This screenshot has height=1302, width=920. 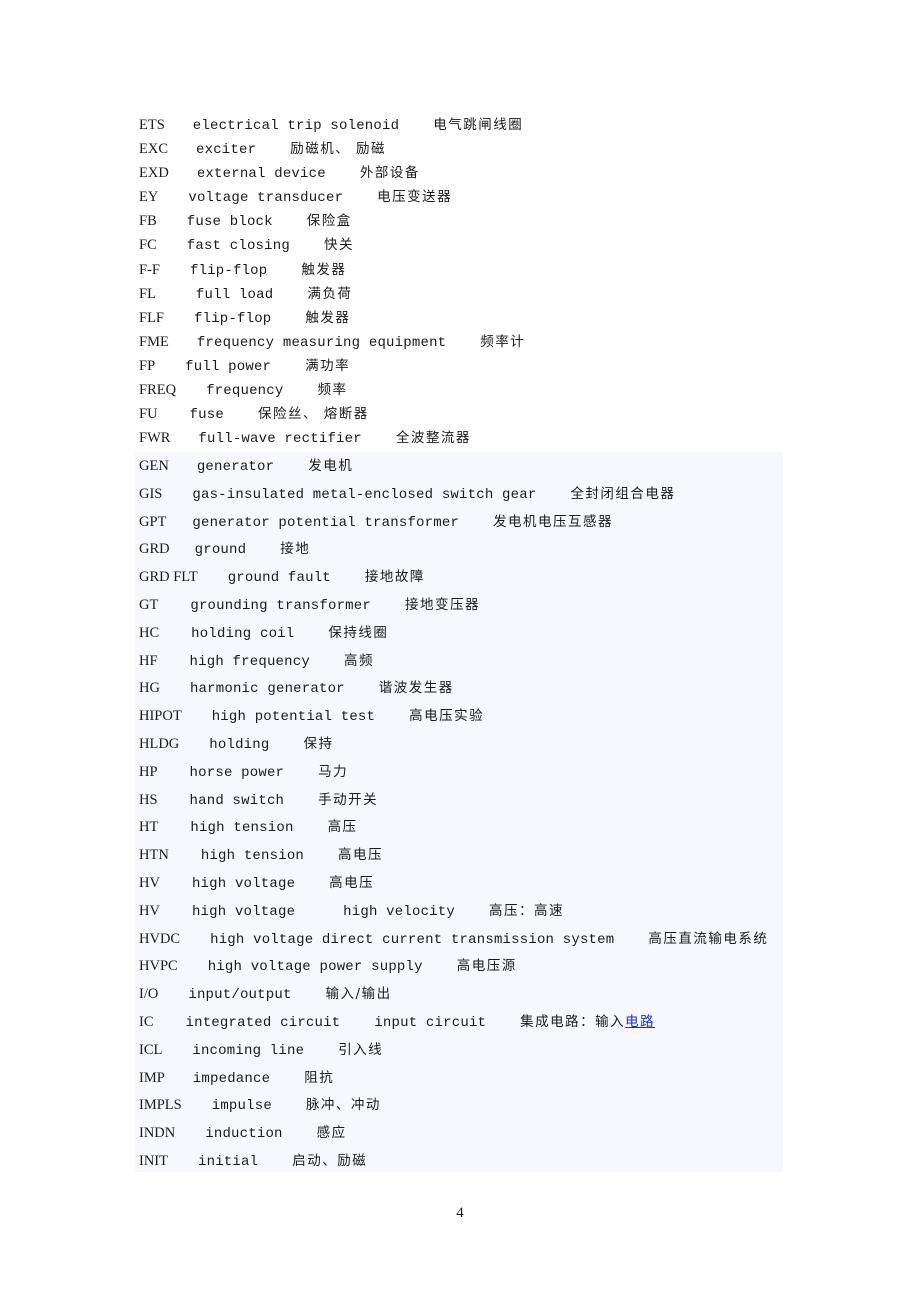 What do you see at coordinates (267, 689) in the screenshot?
I see `entry-english: harmonic generator` at bounding box center [267, 689].